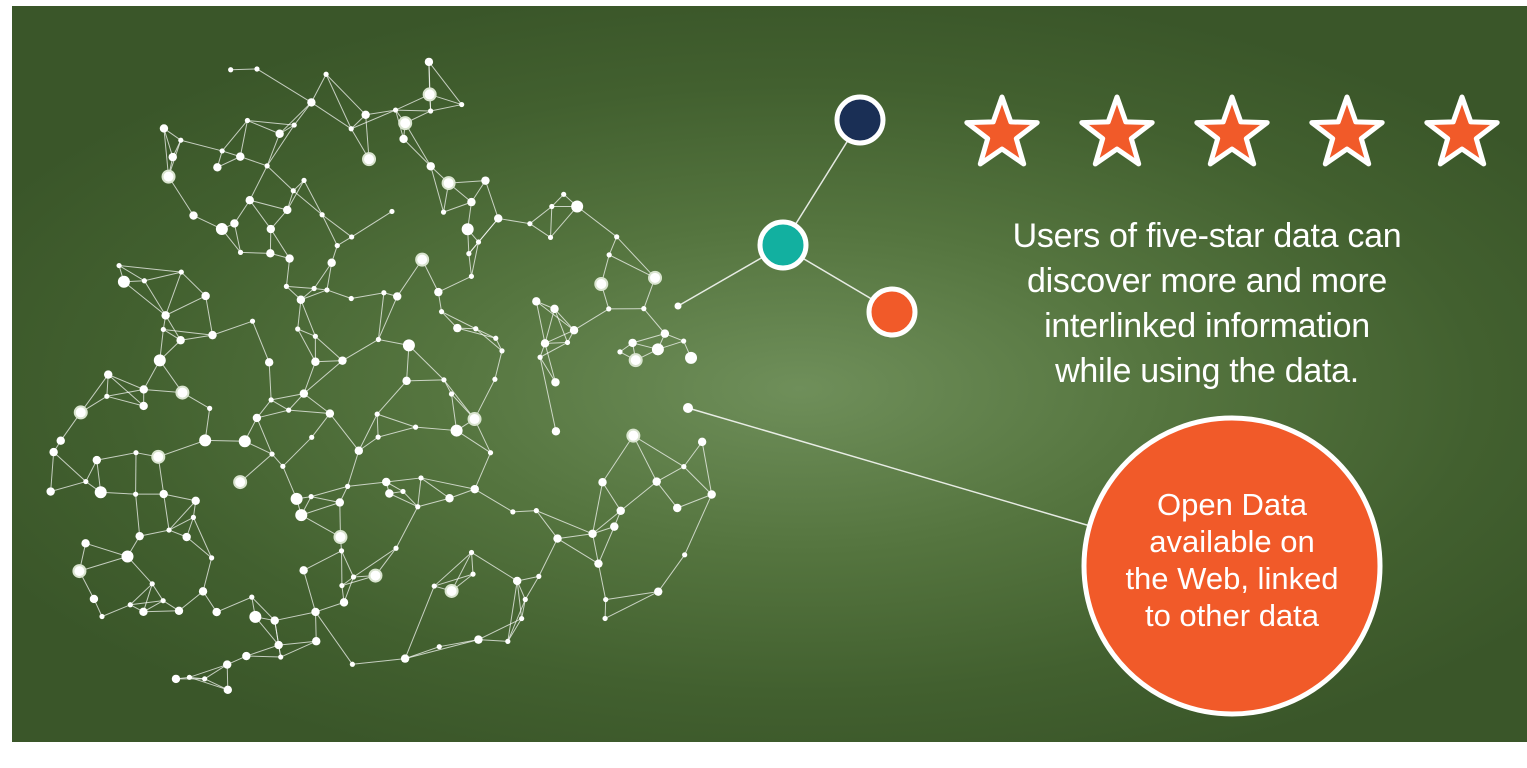 The image size is (1527, 768). Describe the element at coordinates (1207, 281) in the screenshot. I see `headline-line-2: discover more and more` at that location.